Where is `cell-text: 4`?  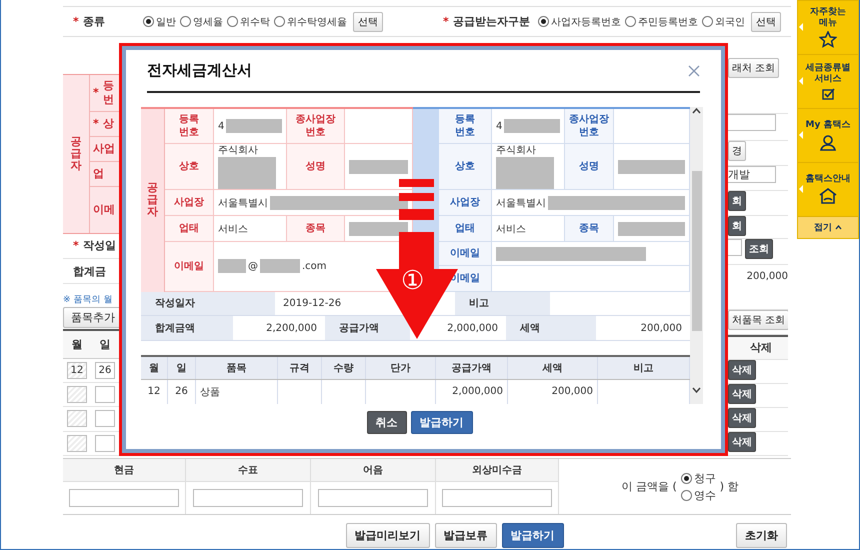
cell-text: 4 is located at coordinates (499, 126).